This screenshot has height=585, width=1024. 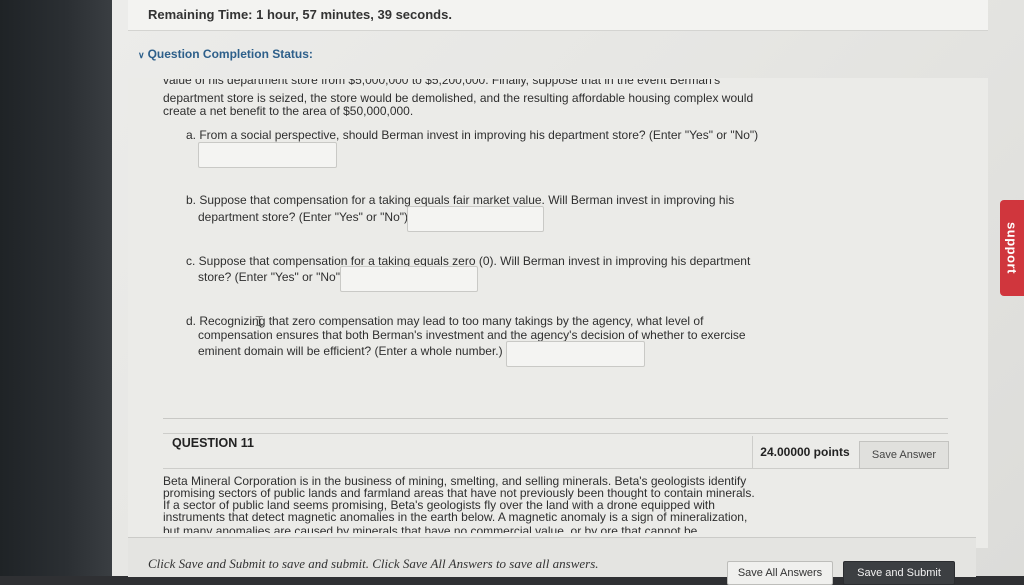 I want to click on left-dark-edge, so click(x=56, y=288).